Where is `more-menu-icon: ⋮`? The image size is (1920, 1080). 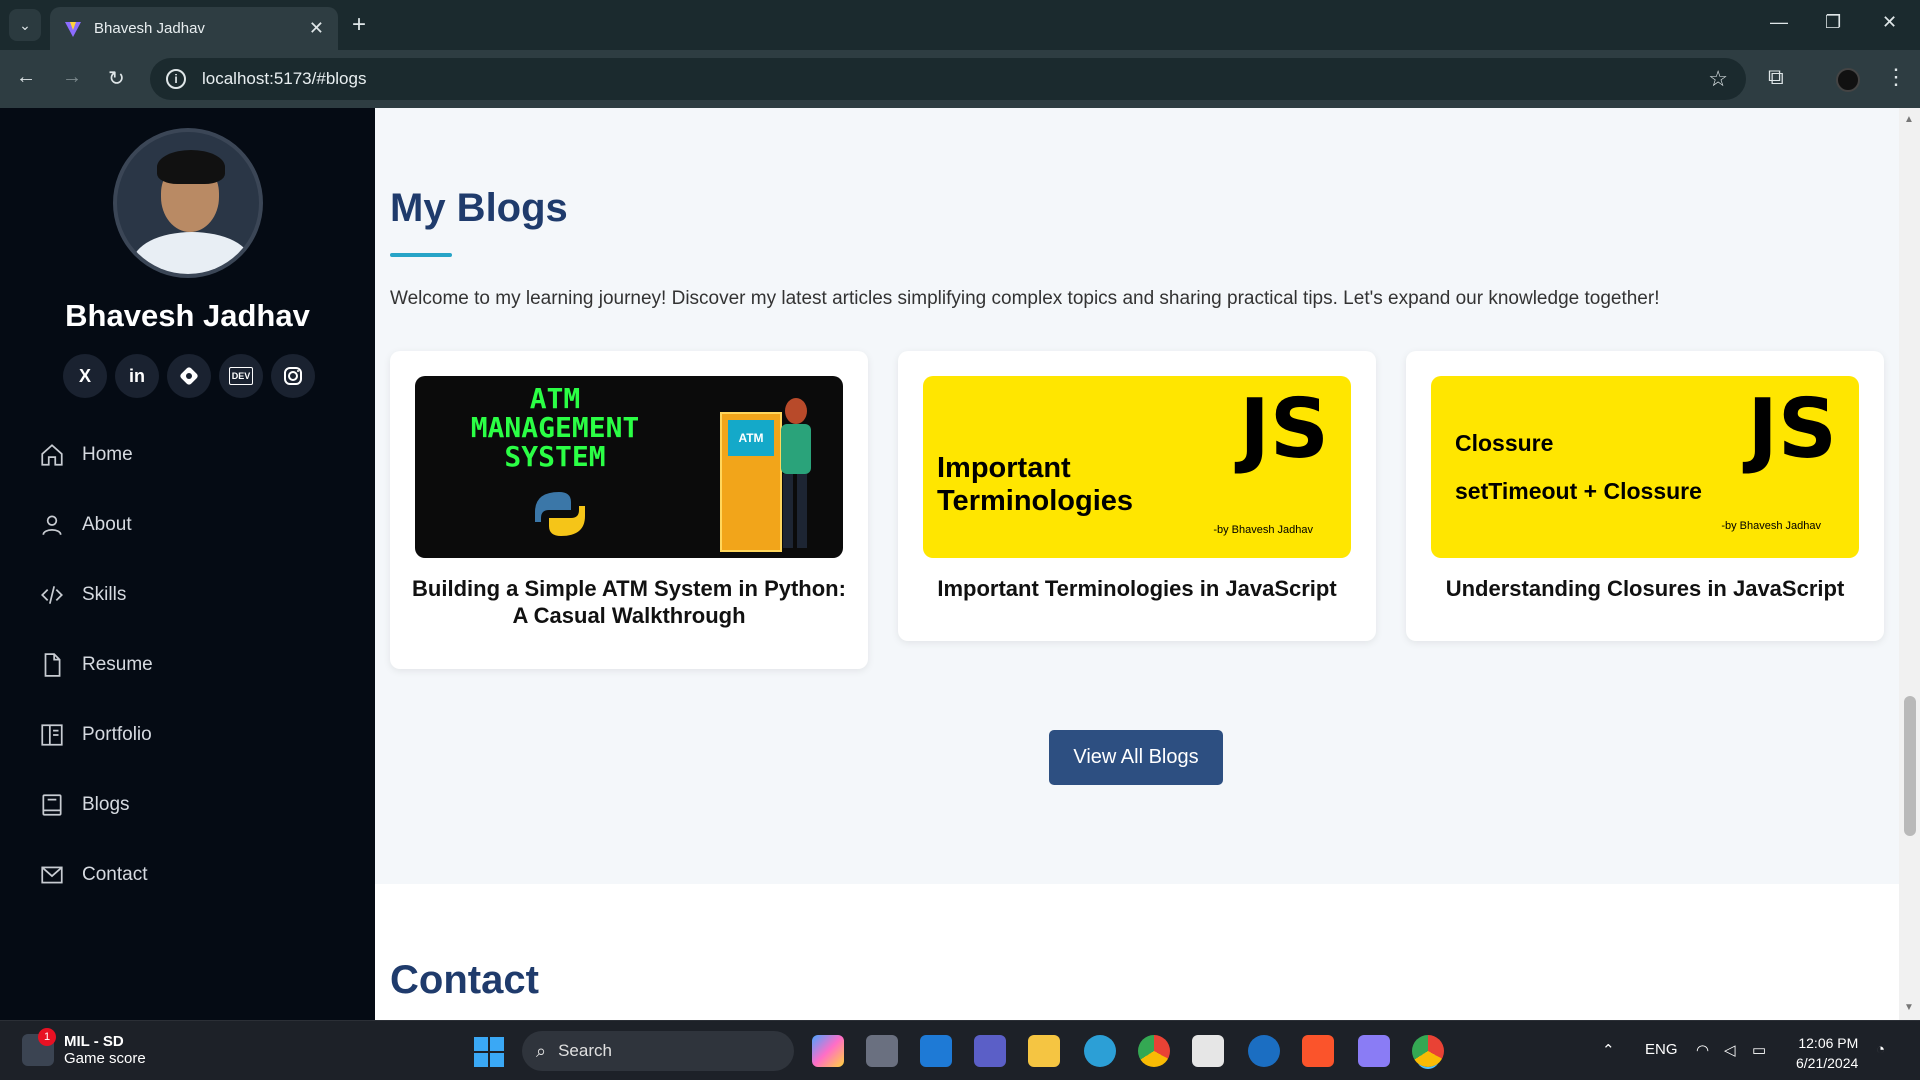
more-menu-icon: ⋮ is located at coordinates (1896, 77).